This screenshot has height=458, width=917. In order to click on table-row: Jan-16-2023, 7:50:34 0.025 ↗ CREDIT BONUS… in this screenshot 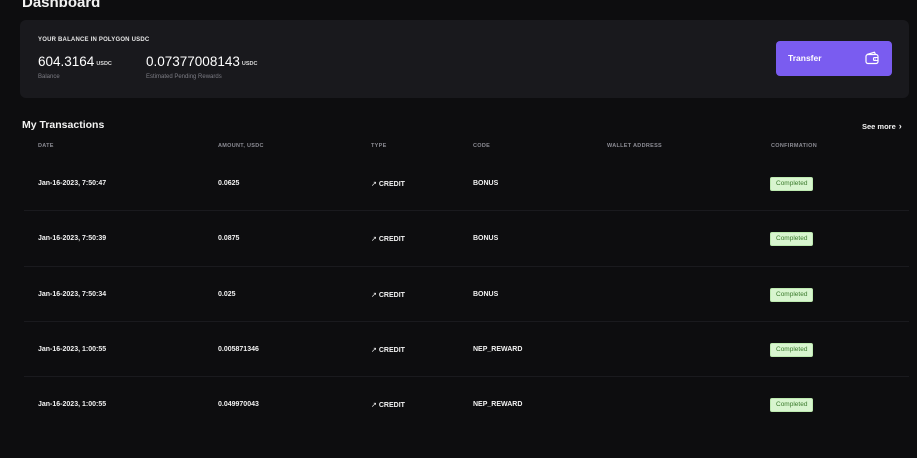, I will do `click(466, 294)`.